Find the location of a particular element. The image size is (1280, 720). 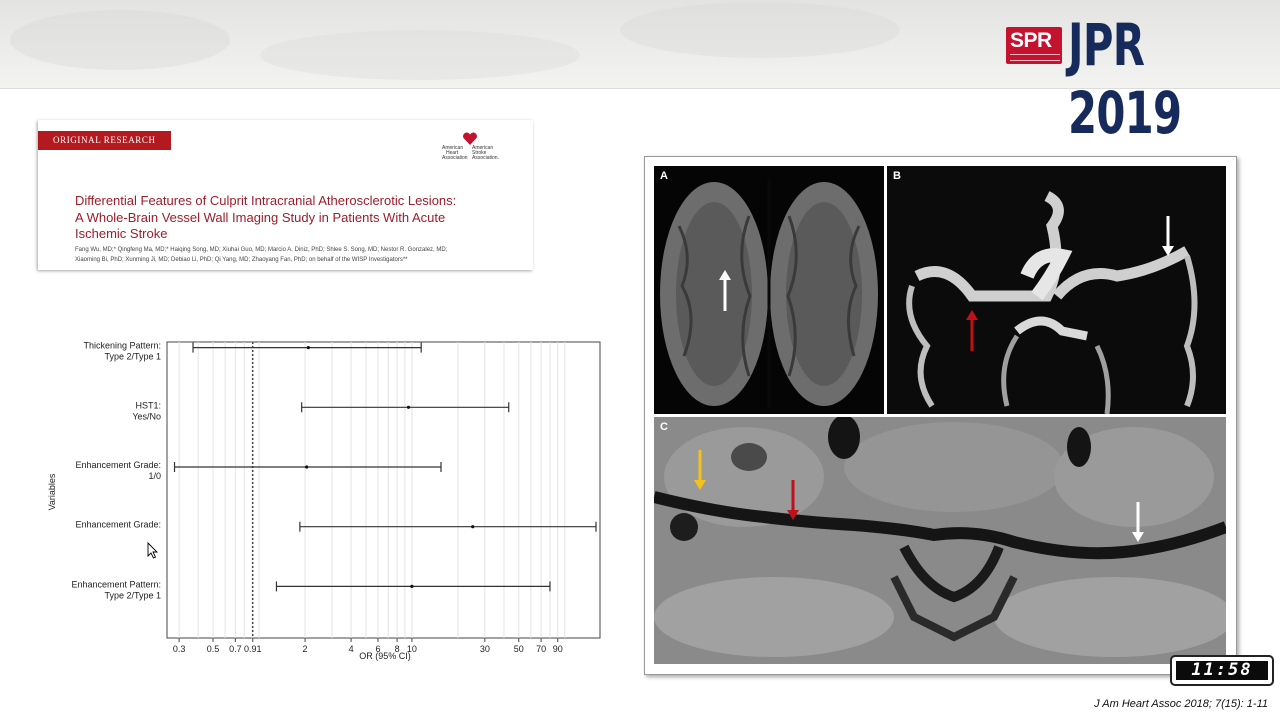

row-label: HST1: is located at coordinates (148, 405).